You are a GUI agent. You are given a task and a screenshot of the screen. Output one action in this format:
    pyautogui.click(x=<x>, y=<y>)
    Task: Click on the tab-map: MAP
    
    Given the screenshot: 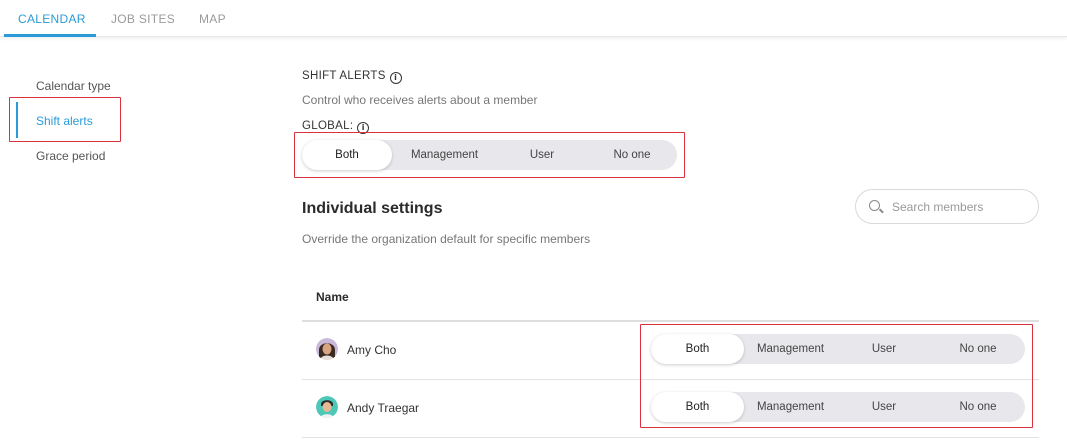 What is the action you would take?
    pyautogui.click(x=212, y=19)
    